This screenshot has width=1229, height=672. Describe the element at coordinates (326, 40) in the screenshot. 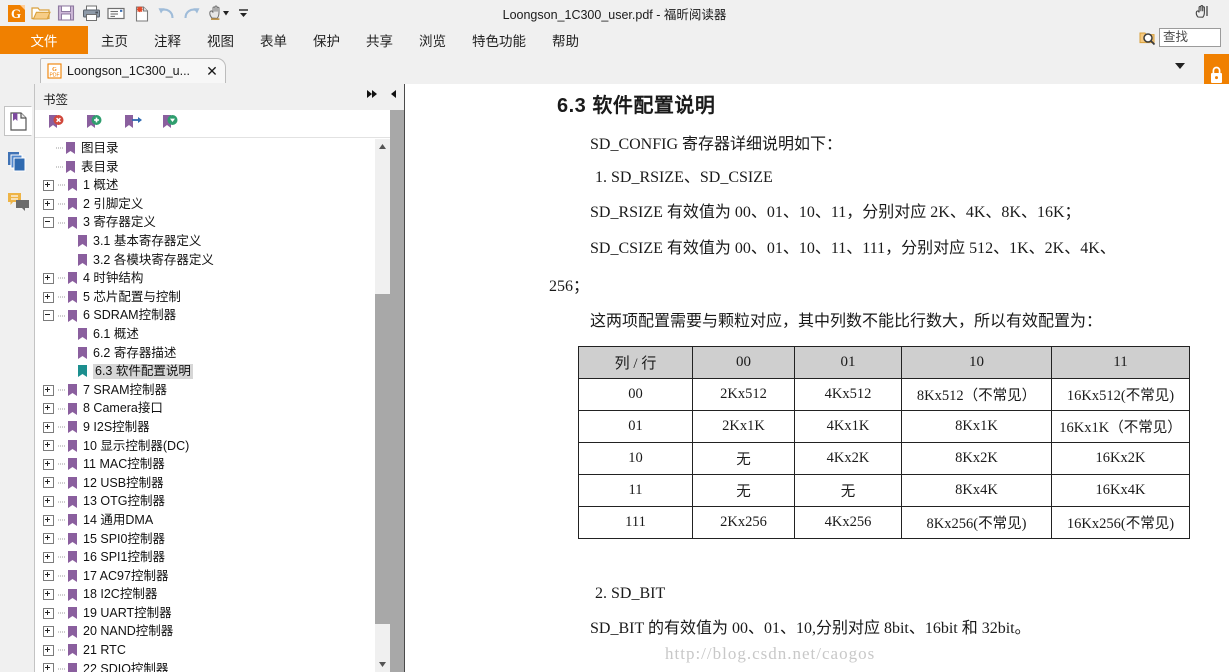

I see `menu-item-protect: 保护` at that location.